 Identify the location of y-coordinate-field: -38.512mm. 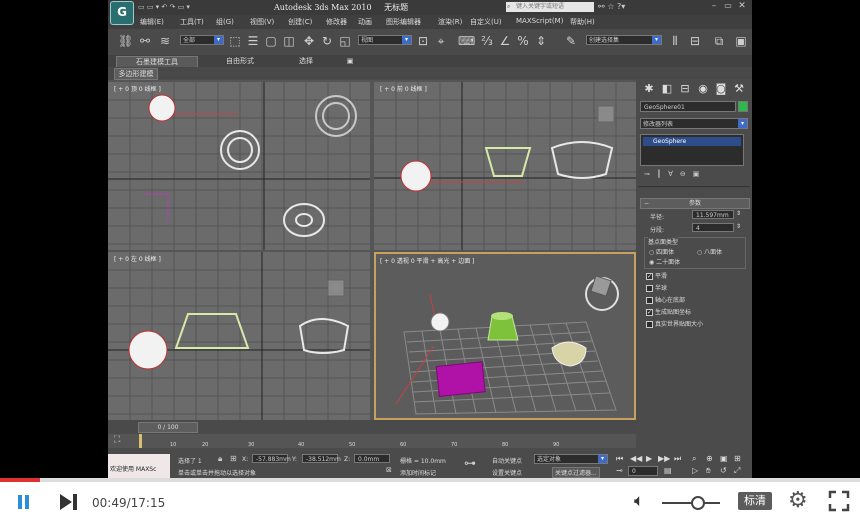
(321, 458).